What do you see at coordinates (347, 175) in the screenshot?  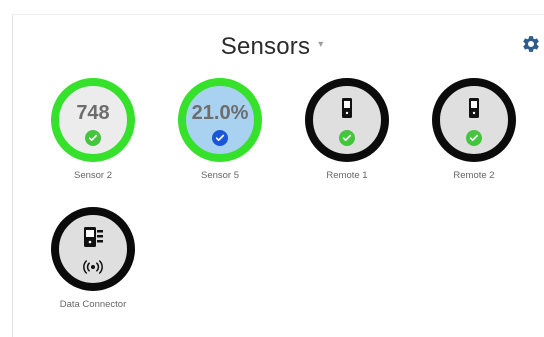 I see `sensor-label: Remote 1` at bounding box center [347, 175].